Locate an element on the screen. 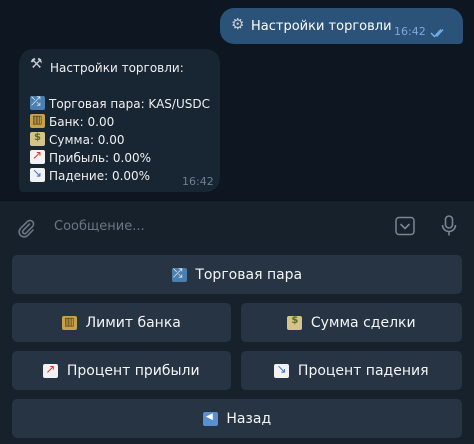 The width and height of the screenshot is (474, 444). trading-pair-button-label: Торговая пара is located at coordinates (249, 274).